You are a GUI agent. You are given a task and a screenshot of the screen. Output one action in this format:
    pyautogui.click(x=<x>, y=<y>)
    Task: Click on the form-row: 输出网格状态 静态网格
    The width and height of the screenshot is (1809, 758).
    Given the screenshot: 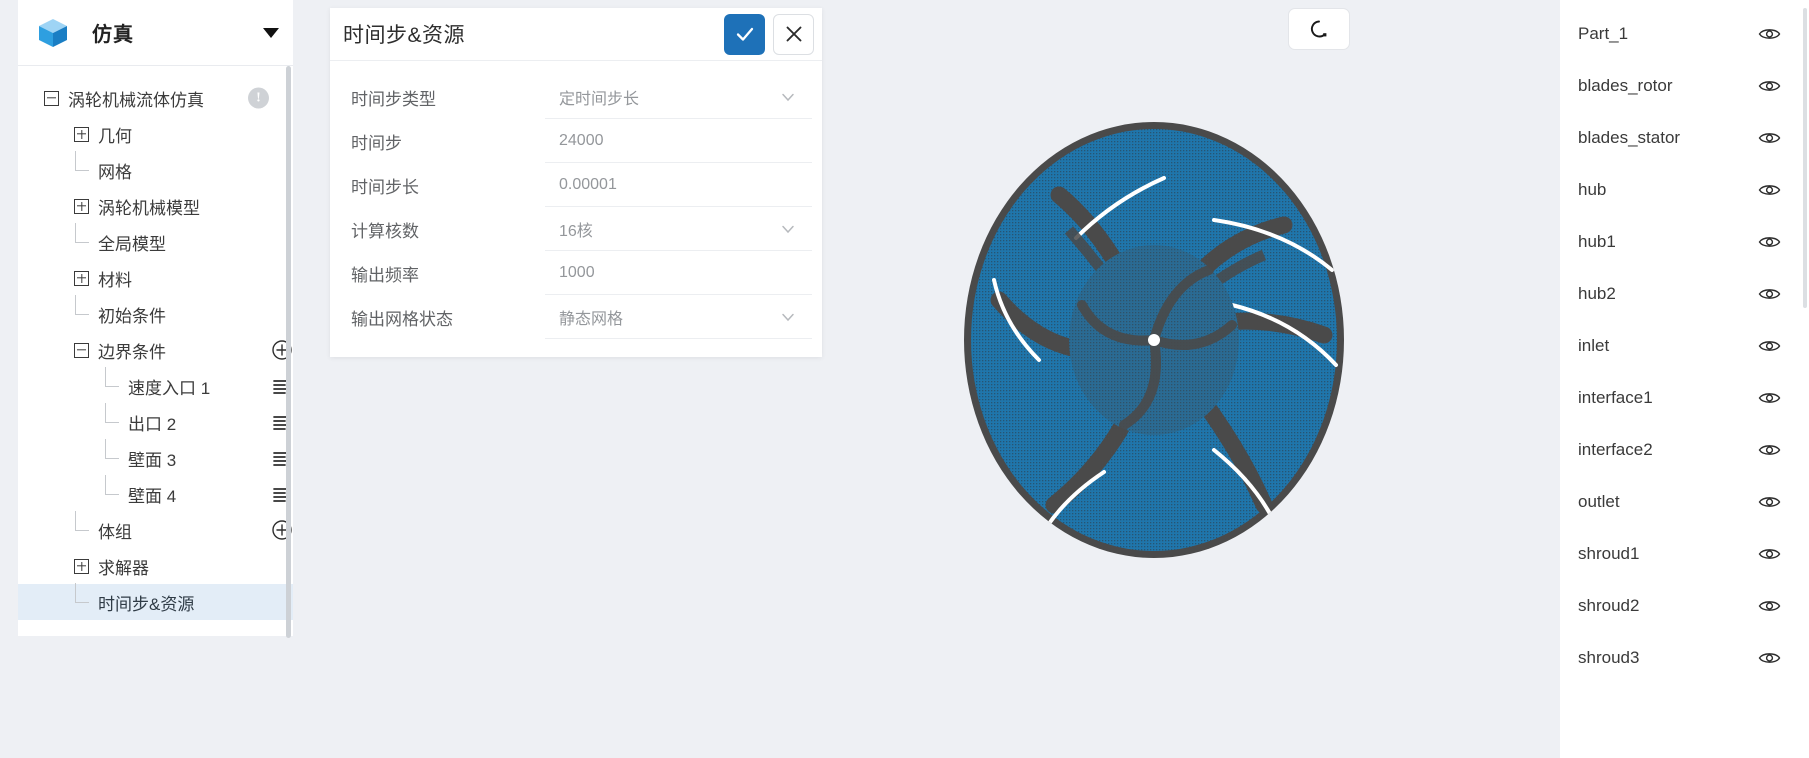 What is the action you would take?
    pyautogui.click(x=576, y=317)
    